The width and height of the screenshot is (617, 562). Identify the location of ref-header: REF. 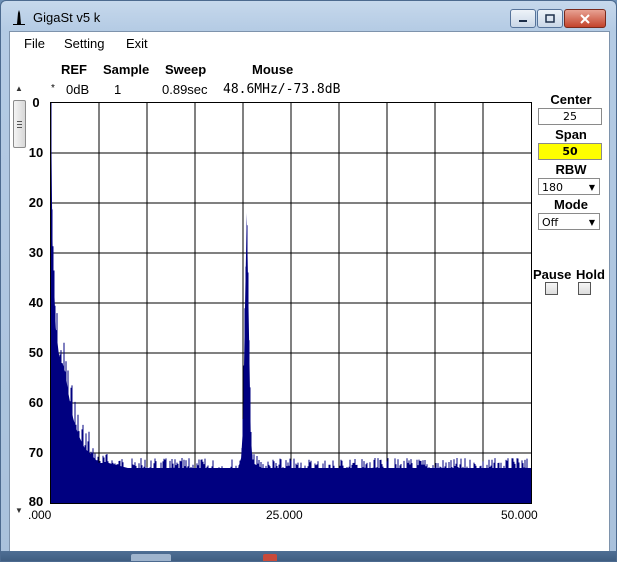
(74, 69).